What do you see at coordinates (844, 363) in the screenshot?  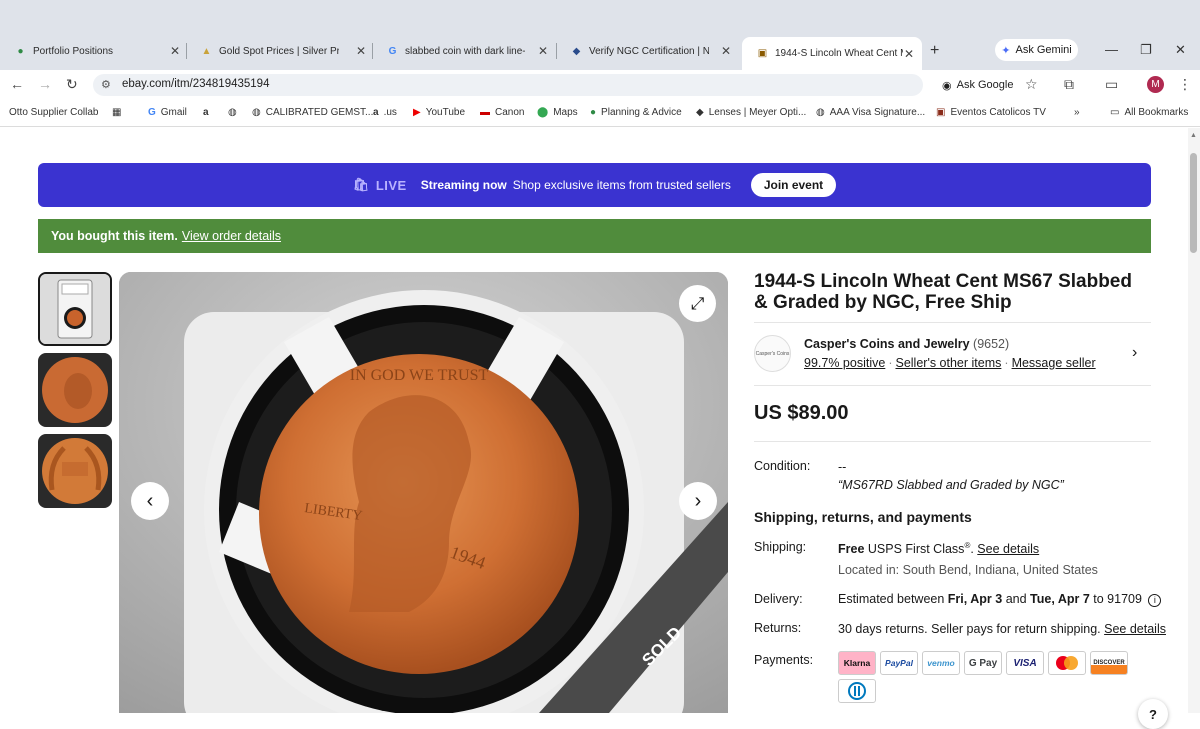 I see `seller-positive-link: 99.7% positive` at bounding box center [844, 363].